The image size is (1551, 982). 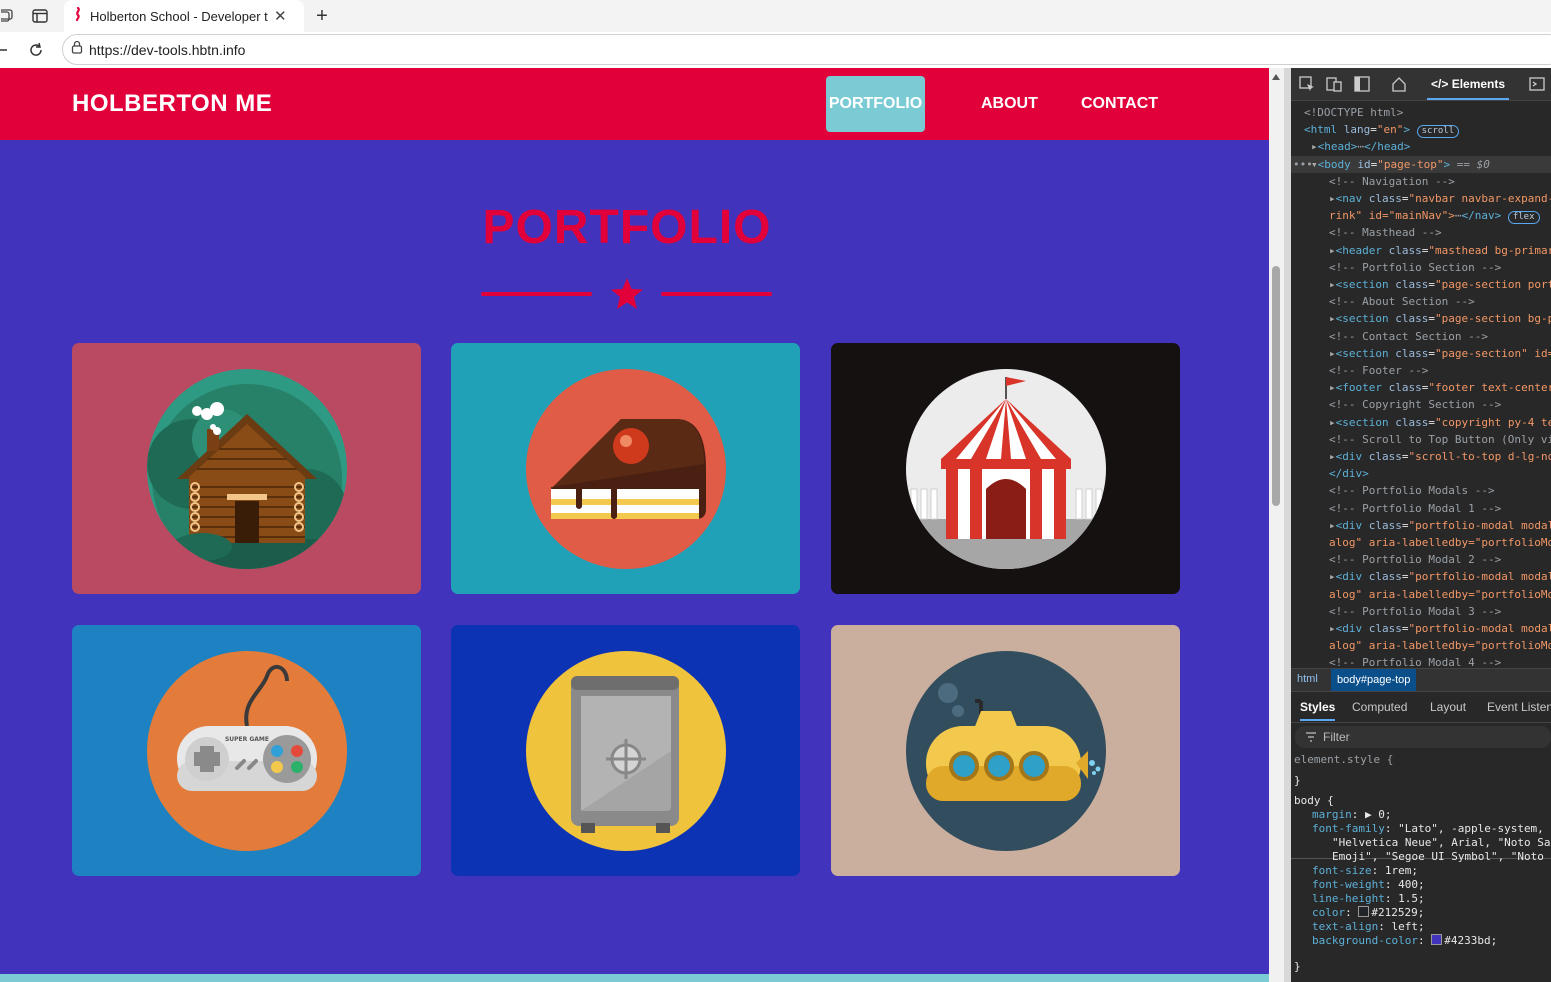 I want to click on dom-node-line: ▸<section class="page-section" id=">, so click(x=1421, y=353).